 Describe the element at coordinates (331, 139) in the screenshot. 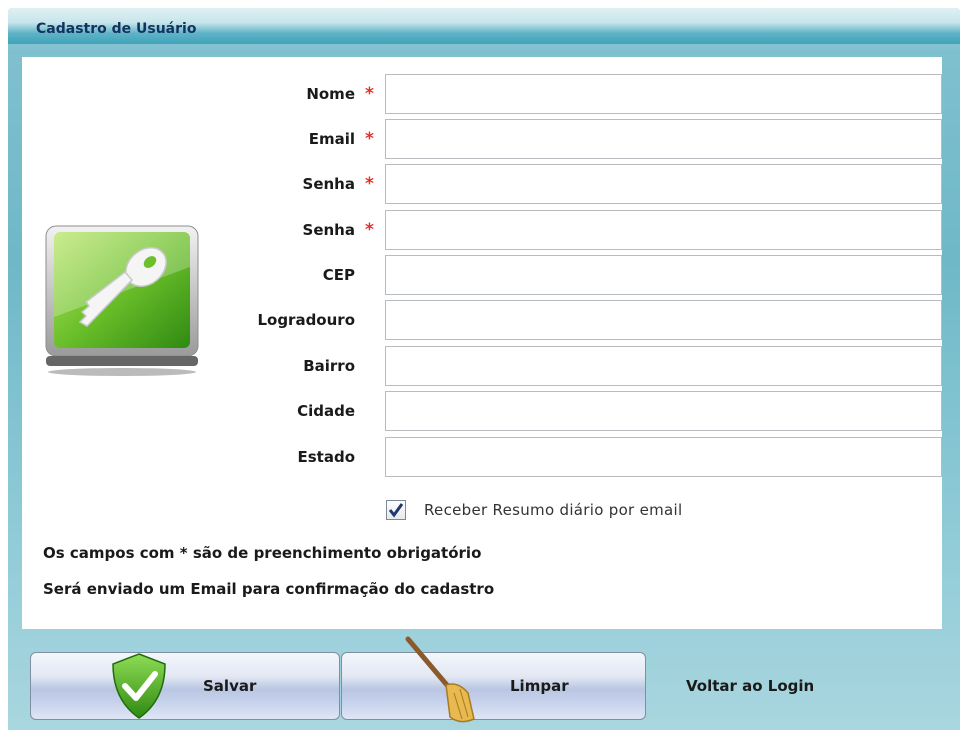

I see `field-label-1: Email` at that location.